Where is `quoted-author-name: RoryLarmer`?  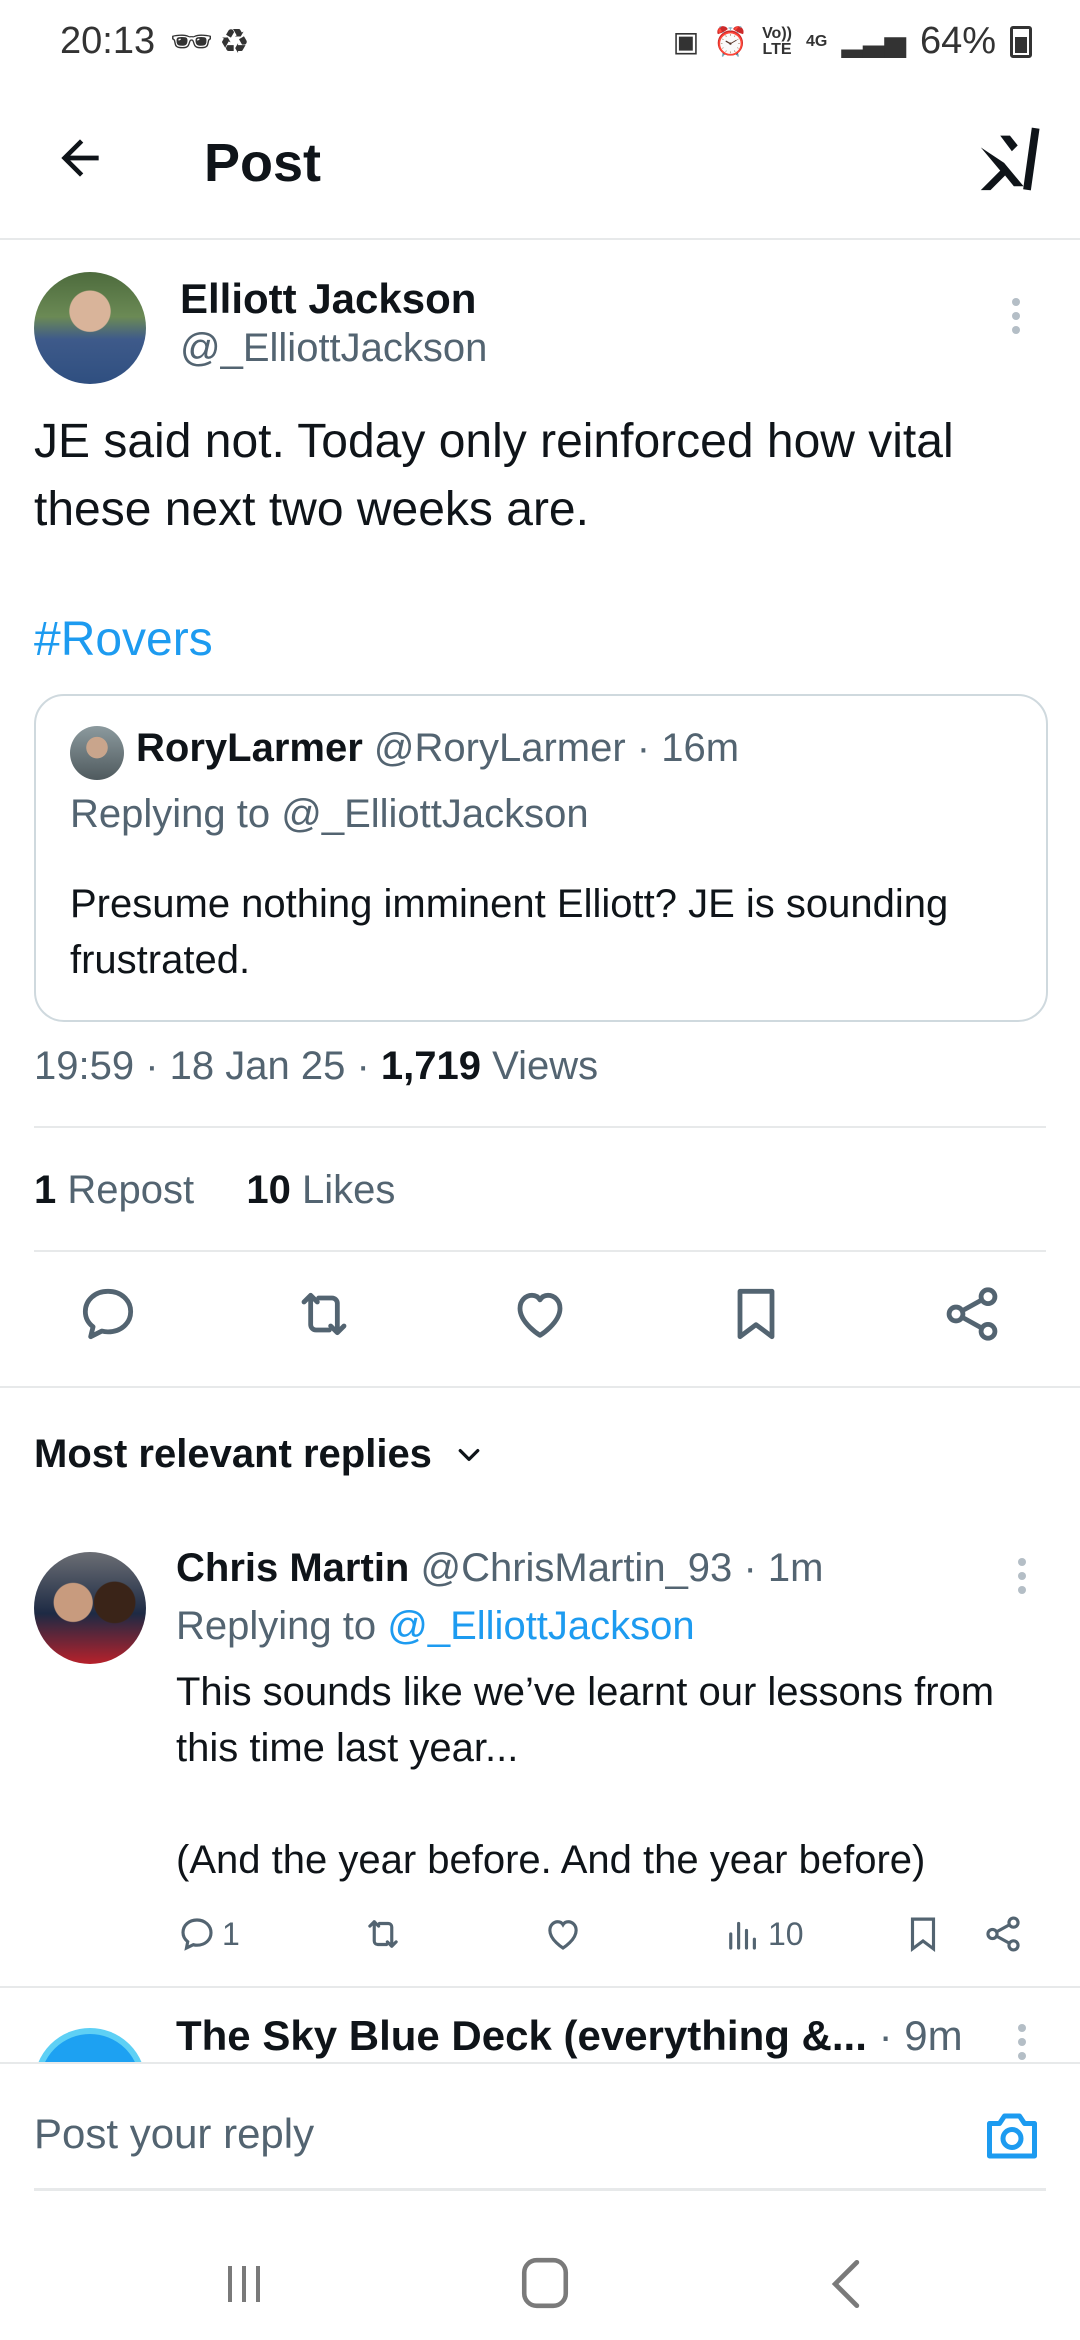
quoted-author-name: RoryLarmer is located at coordinates (249, 748).